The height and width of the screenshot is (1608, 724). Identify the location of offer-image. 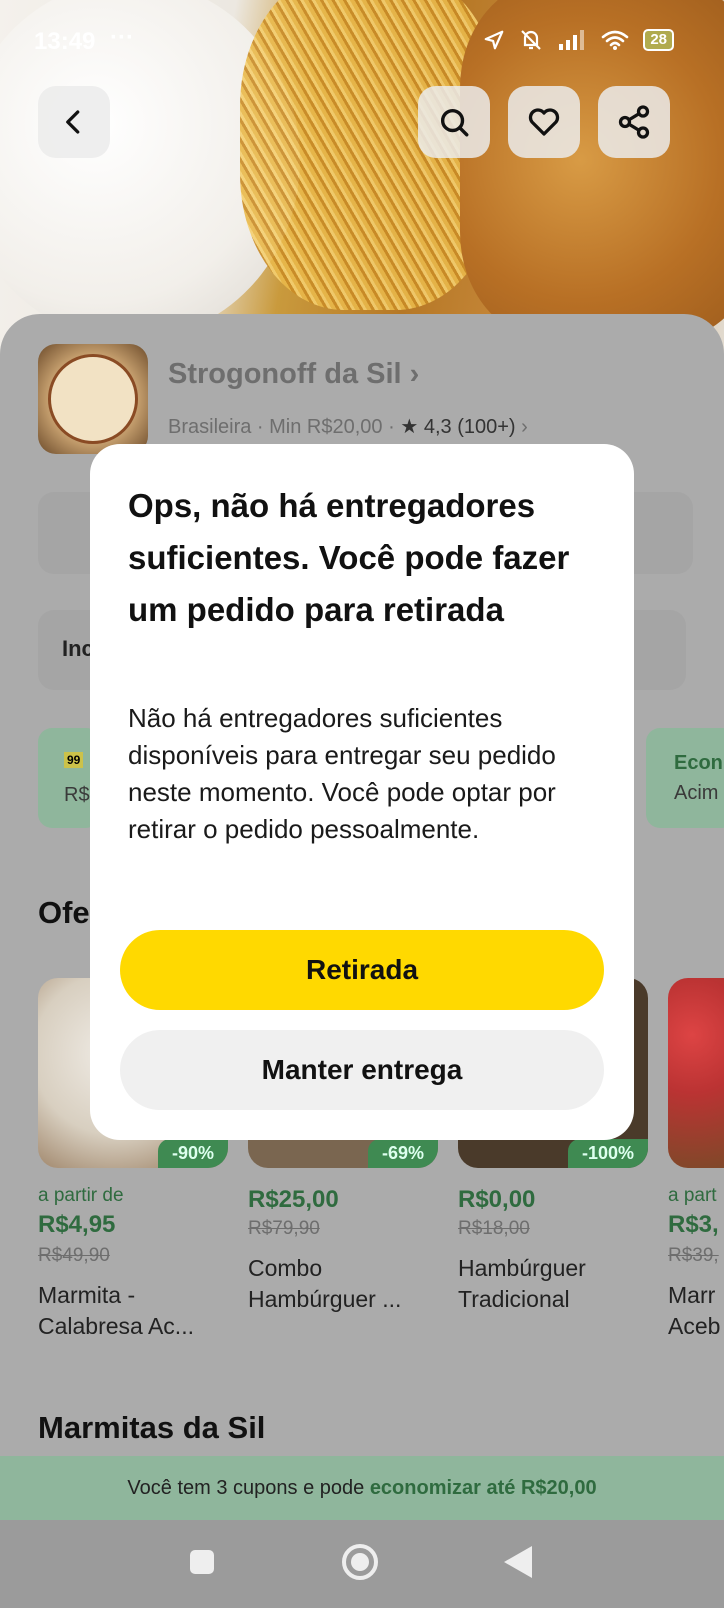
(696, 1073).